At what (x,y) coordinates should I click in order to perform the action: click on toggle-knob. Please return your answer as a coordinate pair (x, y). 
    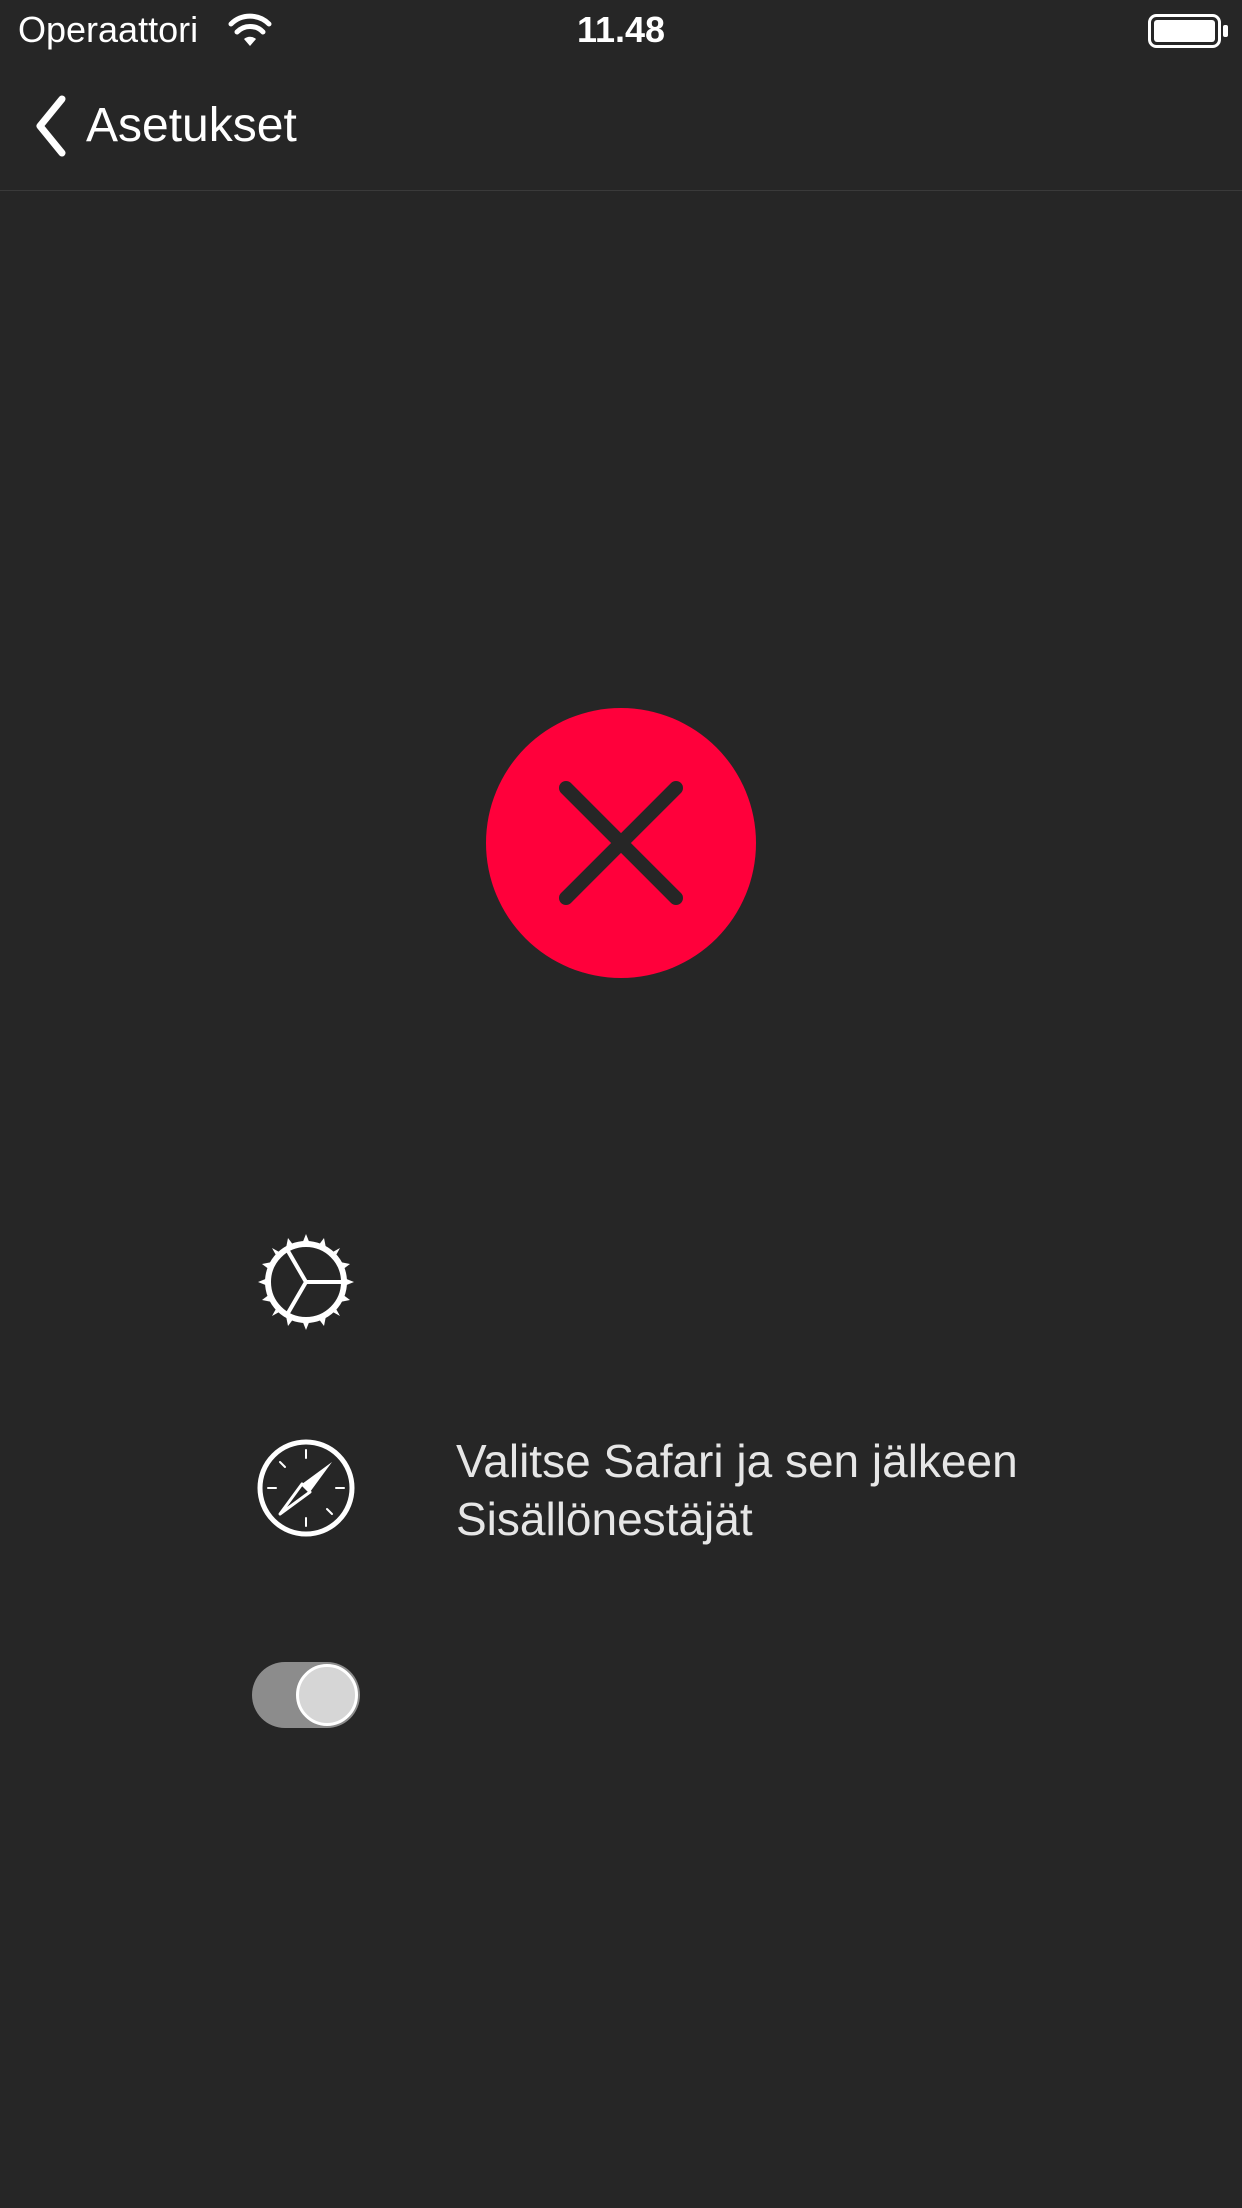
    Looking at the image, I should click on (327, 1695).